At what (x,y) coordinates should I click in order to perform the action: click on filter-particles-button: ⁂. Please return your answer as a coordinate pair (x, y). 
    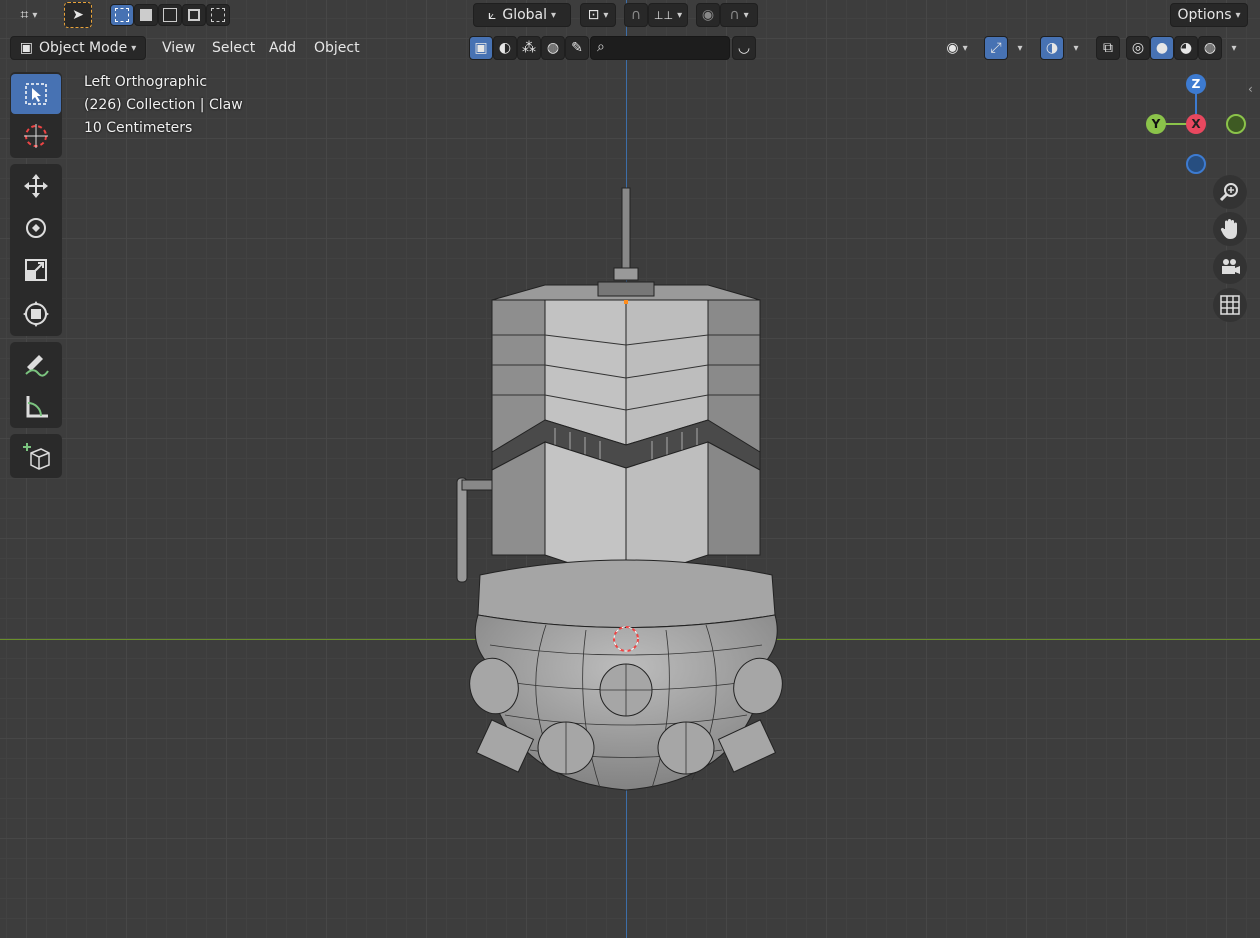
    Looking at the image, I should click on (529, 48).